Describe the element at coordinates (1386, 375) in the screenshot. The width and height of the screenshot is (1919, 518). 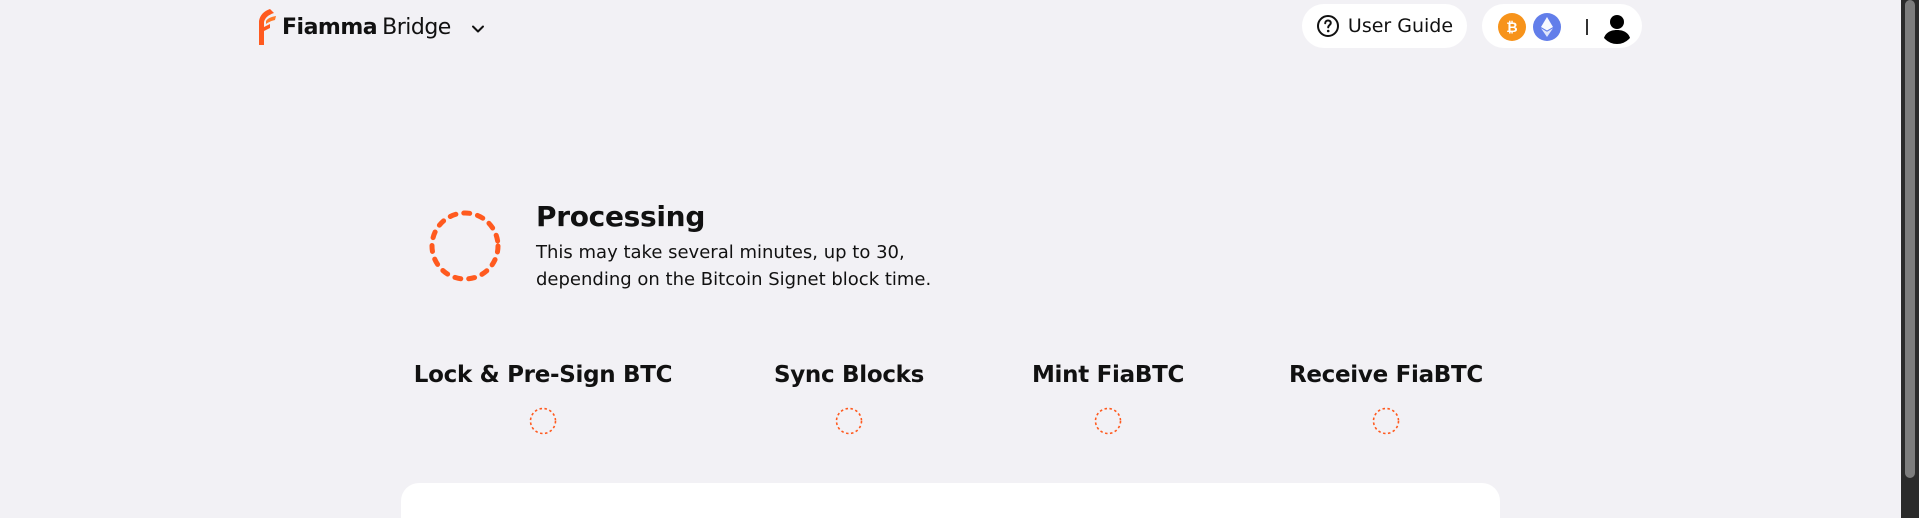
I see `step-label: Receive FiaBTC` at that location.